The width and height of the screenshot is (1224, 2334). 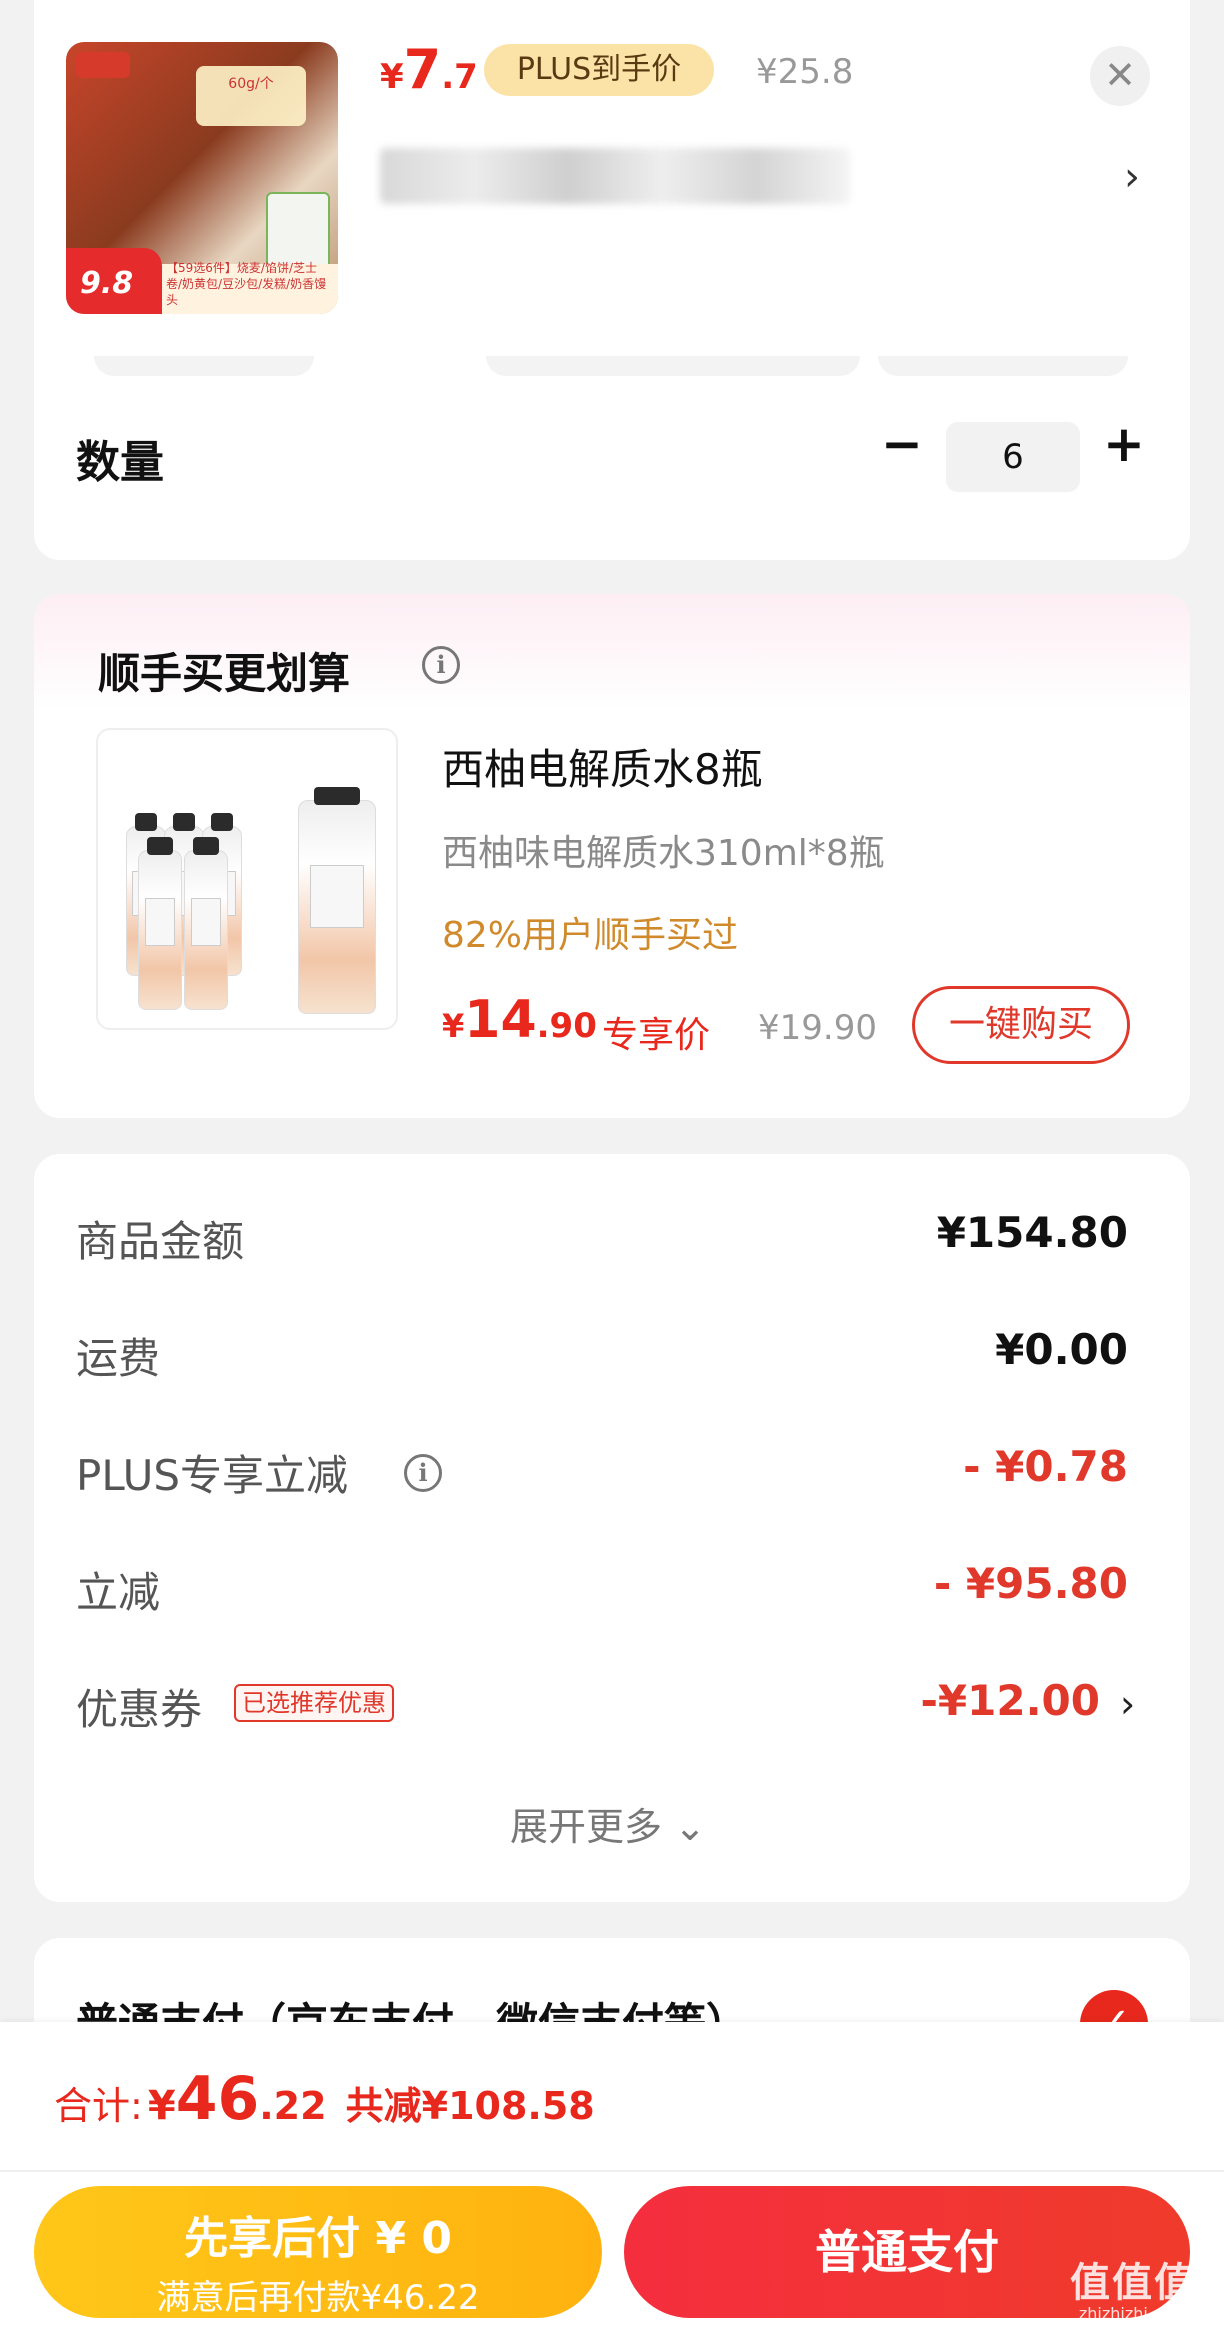 What do you see at coordinates (470, 2106) in the screenshot?
I see `total-saved: 共减¥108.58` at bounding box center [470, 2106].